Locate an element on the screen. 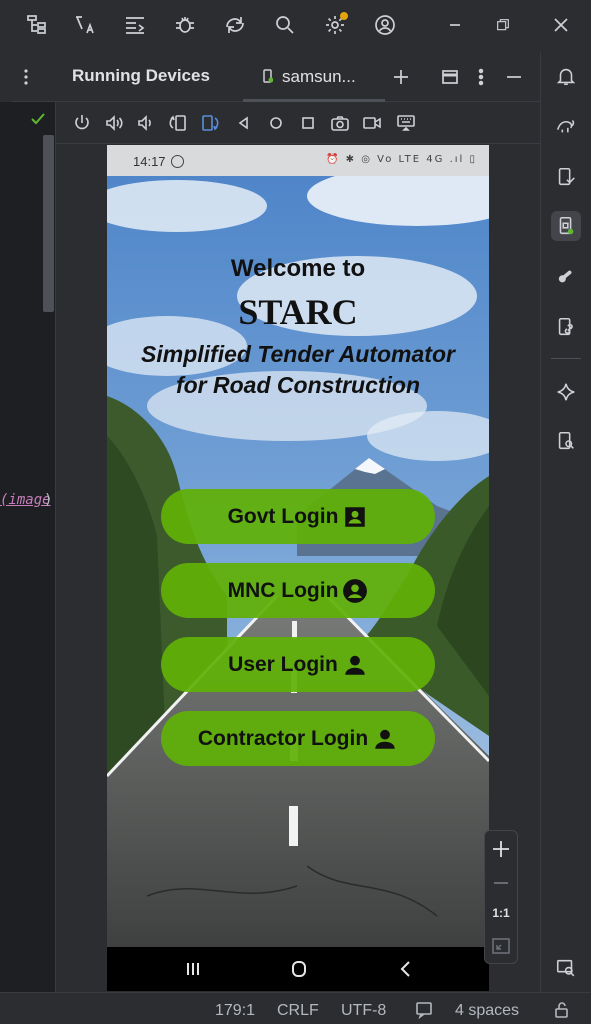 The width and height of the screenshot is (591, 1024). zoom-fit-icon is located at coordinates (501, 946).